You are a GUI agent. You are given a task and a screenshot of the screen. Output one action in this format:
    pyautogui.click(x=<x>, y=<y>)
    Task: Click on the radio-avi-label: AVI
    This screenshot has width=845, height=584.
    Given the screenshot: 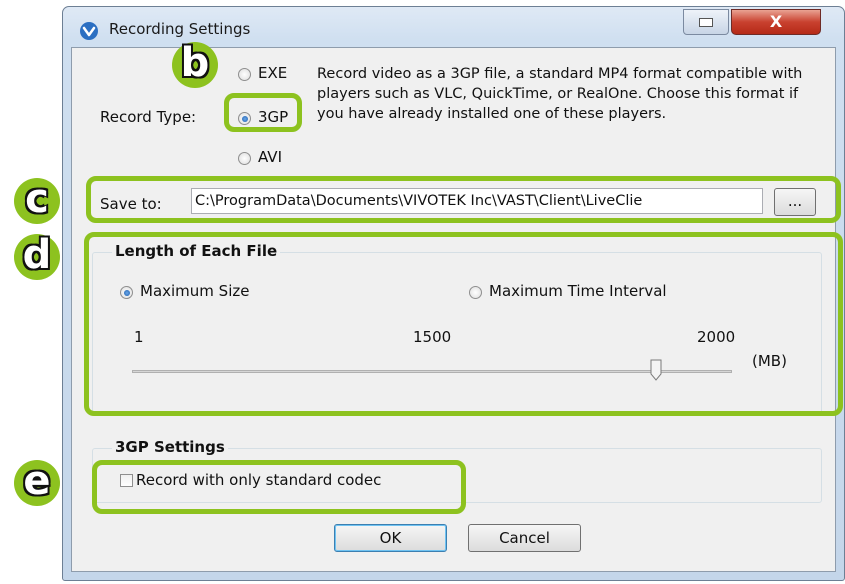 What is the action you would take?
    pyautogui.click(x=270, y=157)
    